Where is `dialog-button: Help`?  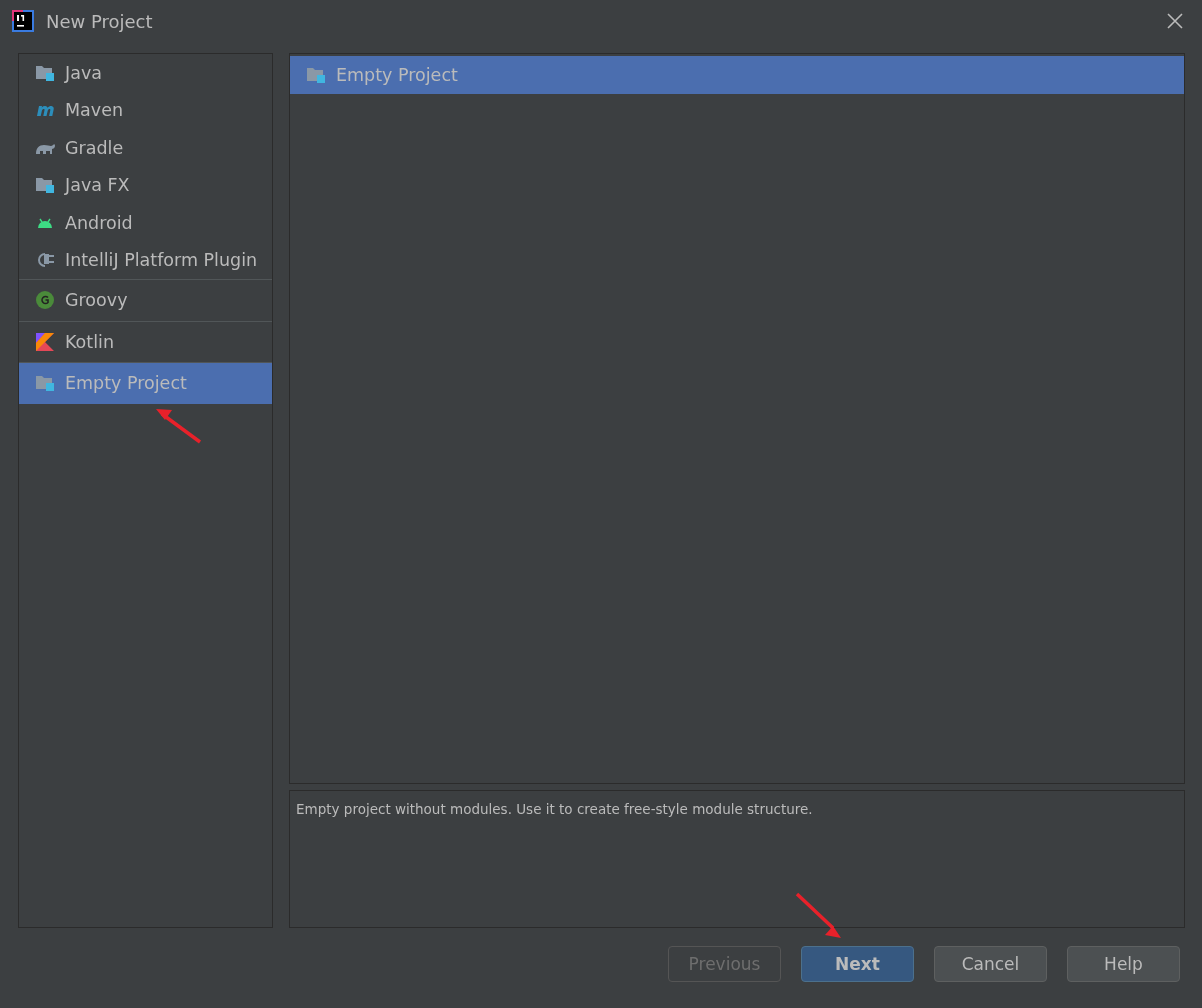 dialog-button: Help is located at coordinates (1123, 964).